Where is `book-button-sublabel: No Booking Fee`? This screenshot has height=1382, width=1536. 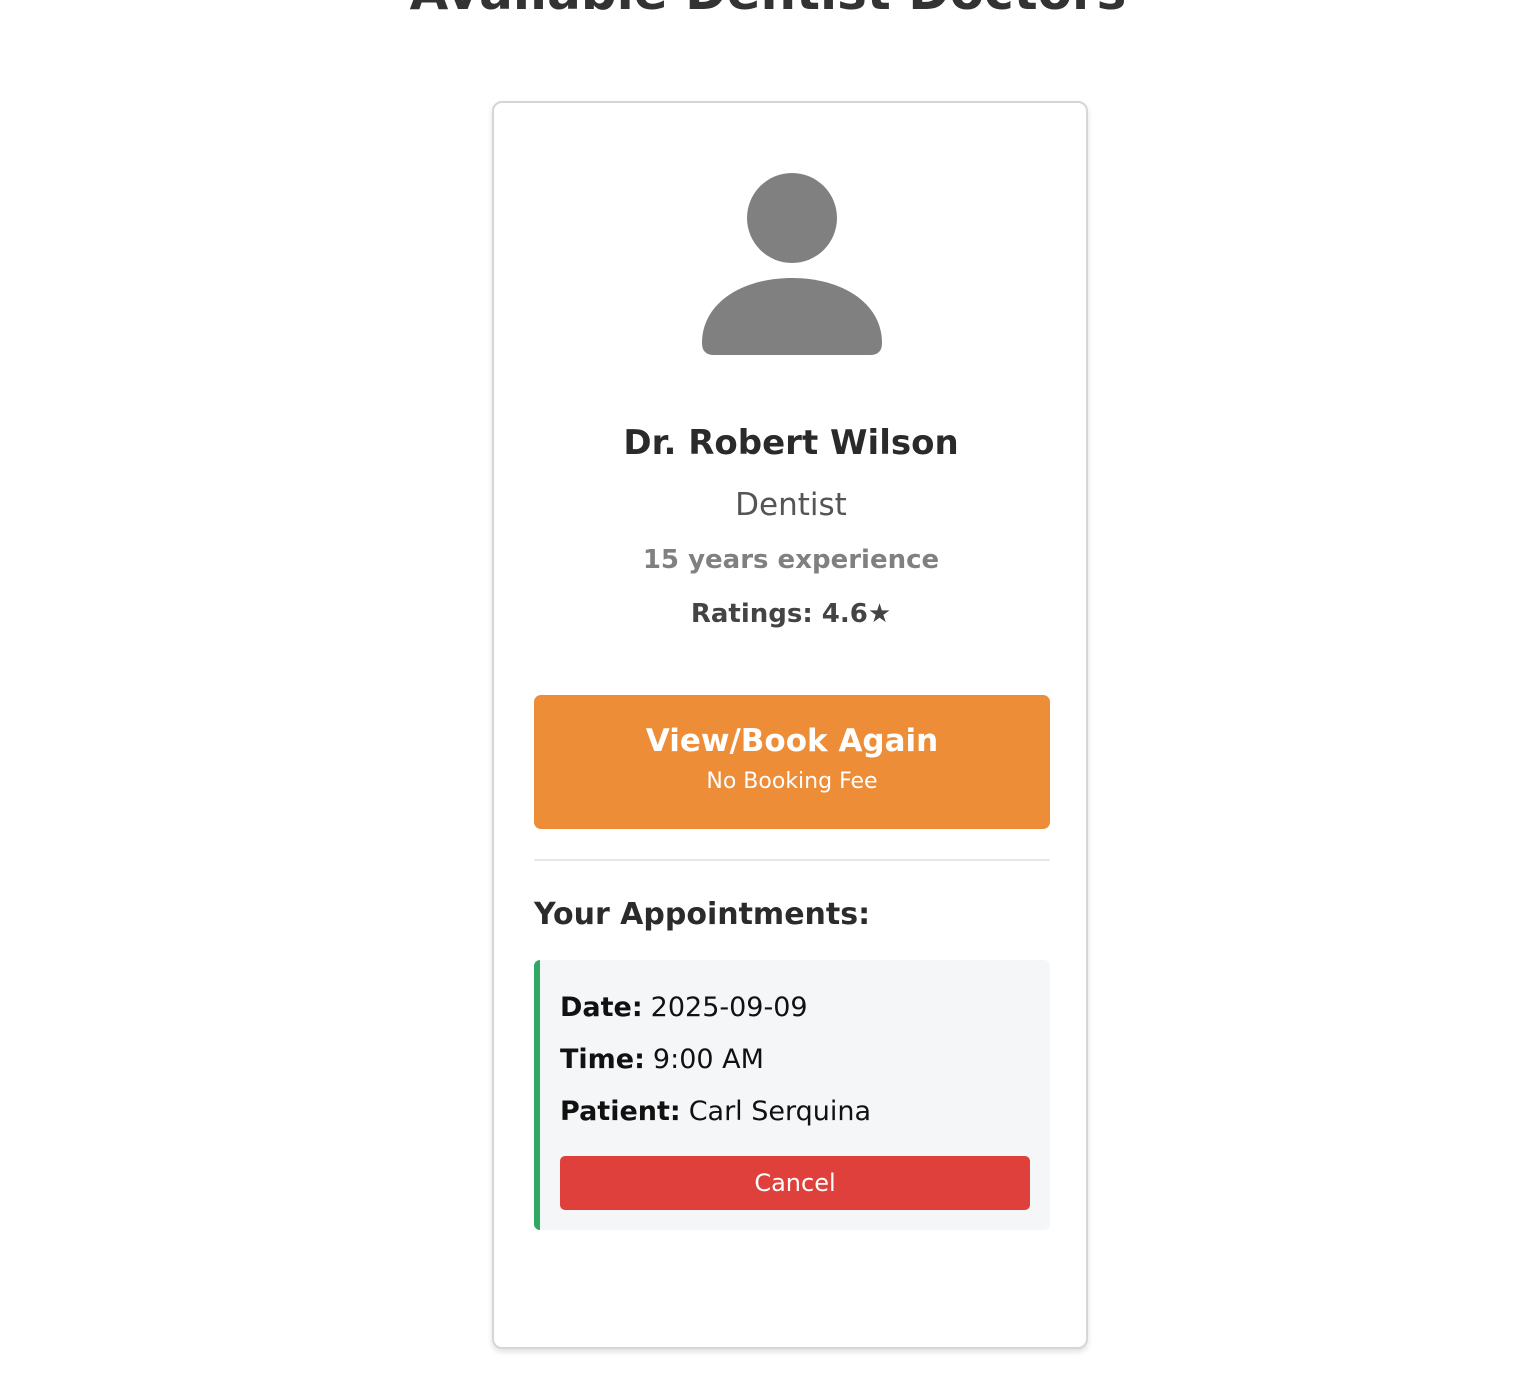
book-button-sublabel: No Booking Fee is located at coordinates (792, 781).